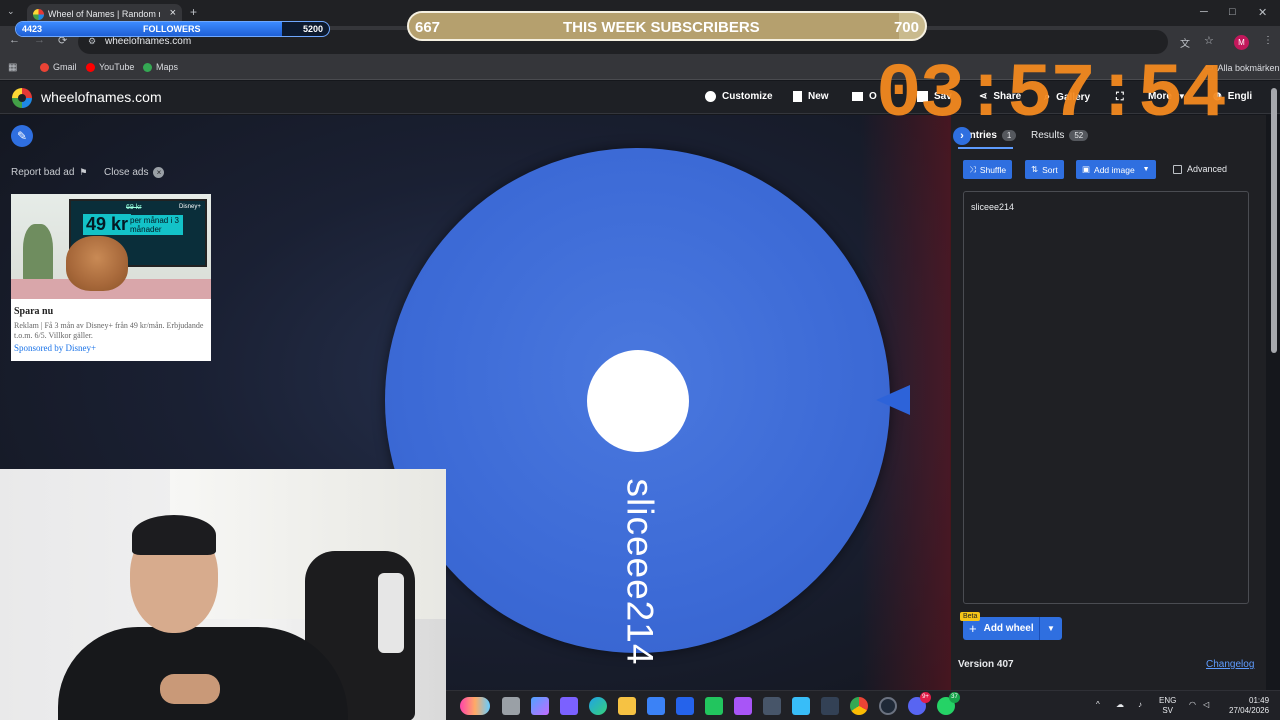 The image size is (1280, 720). Describe the element at coordinates (772, 706) in the screenshot. I see `settings-icon` at that location.